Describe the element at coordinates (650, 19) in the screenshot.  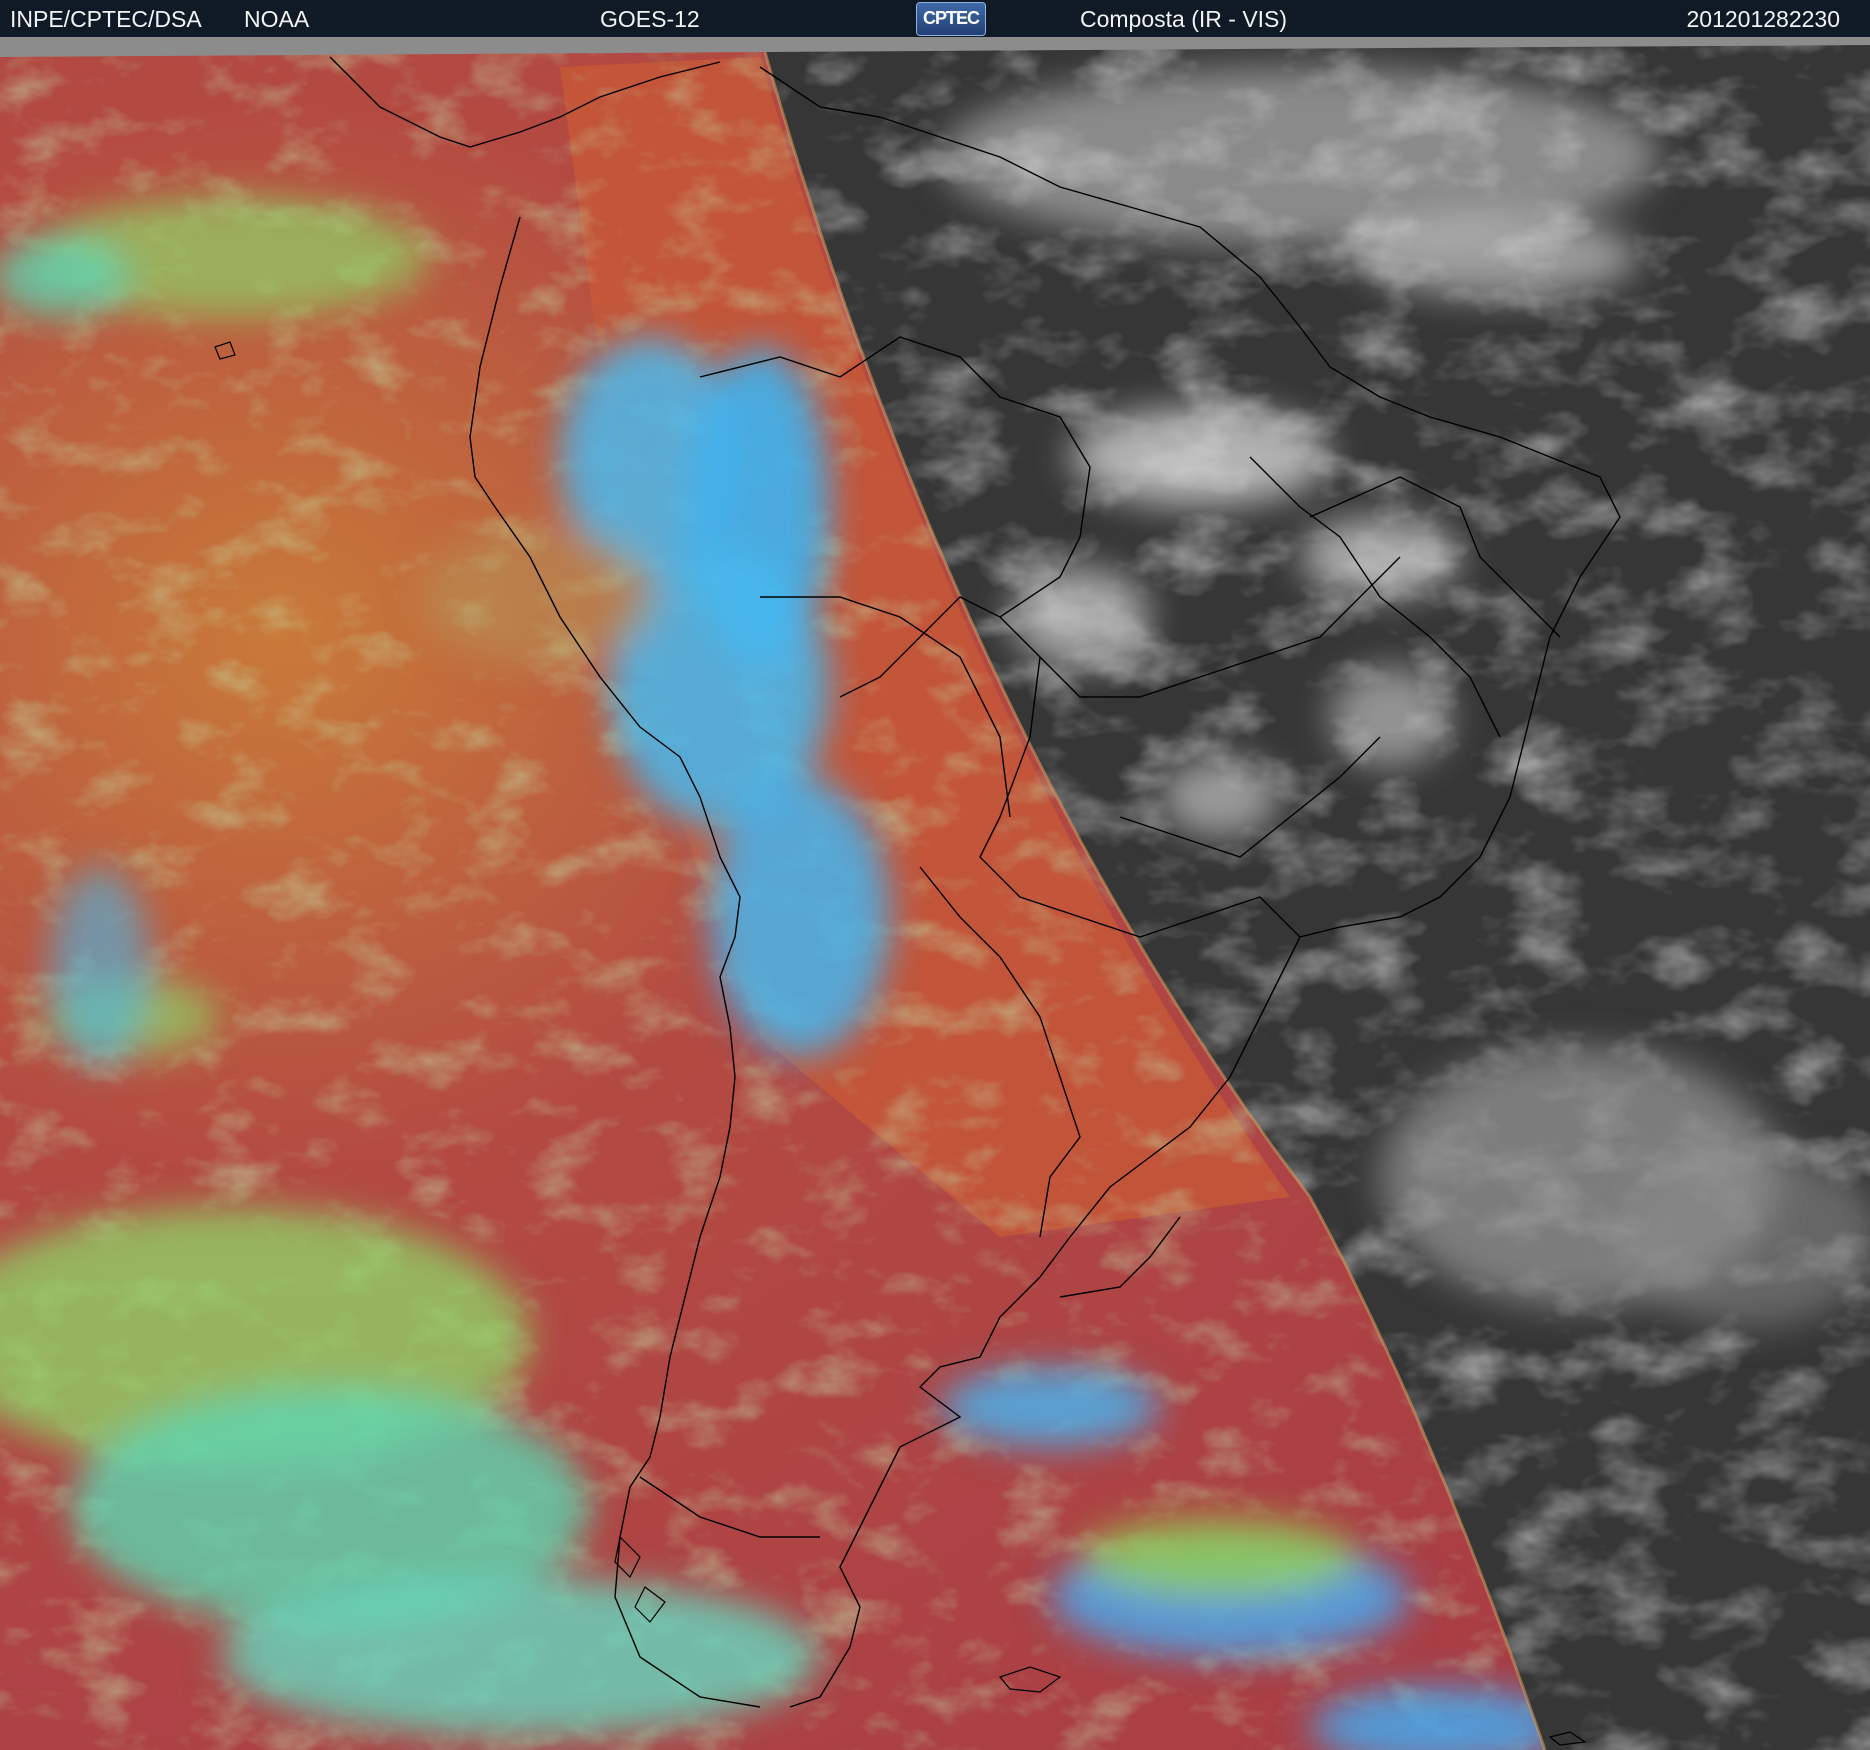
I see `satellite-label: GOES-12` at that location.